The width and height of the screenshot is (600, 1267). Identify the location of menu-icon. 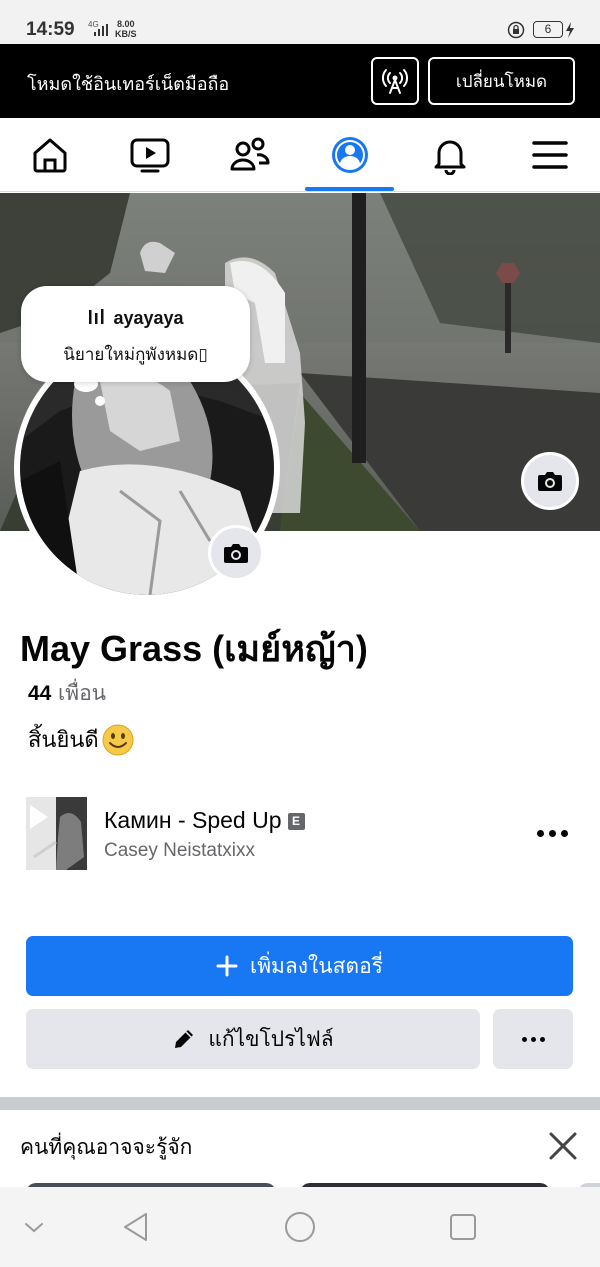
(550, 155).